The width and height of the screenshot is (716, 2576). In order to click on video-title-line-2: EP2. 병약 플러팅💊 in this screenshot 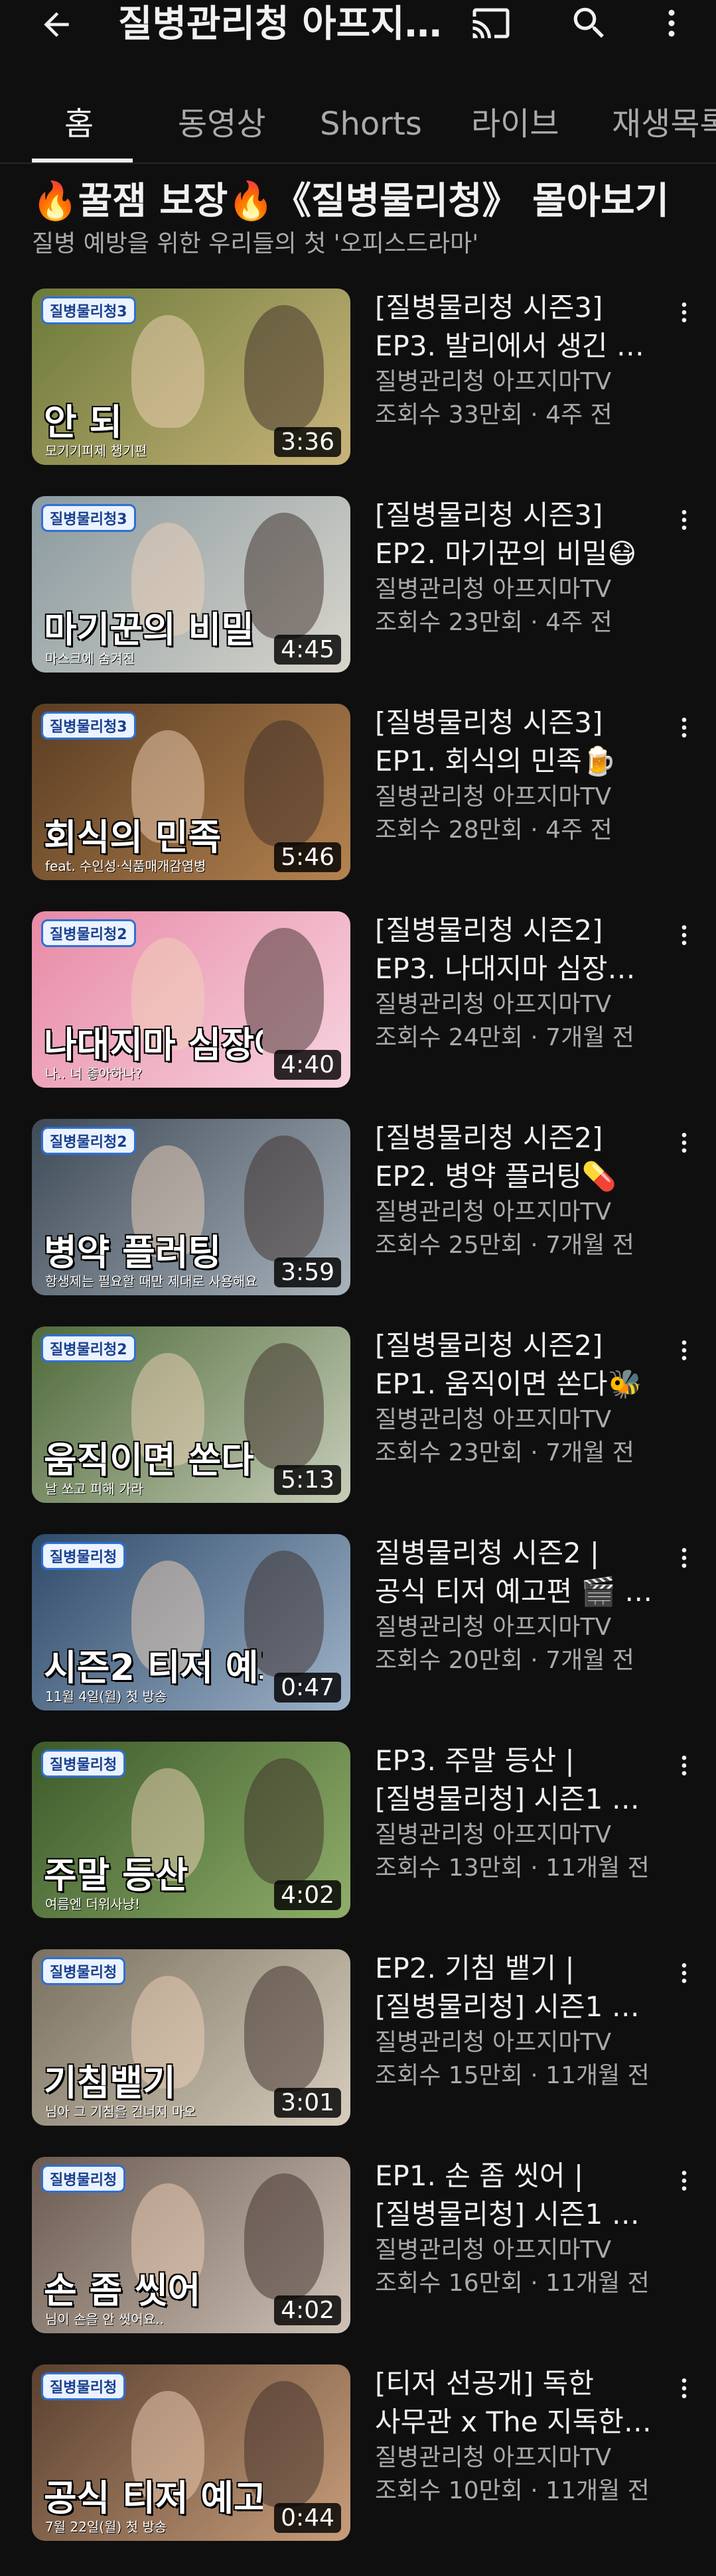, I will do `click(514, 1177)`.